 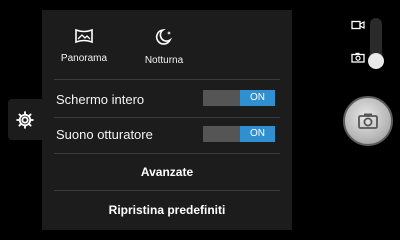 What do you see at coordinates (239, 98) in the screenshot?
I see `fullscreen-toggle: ON` at bounding box center [239, 98].